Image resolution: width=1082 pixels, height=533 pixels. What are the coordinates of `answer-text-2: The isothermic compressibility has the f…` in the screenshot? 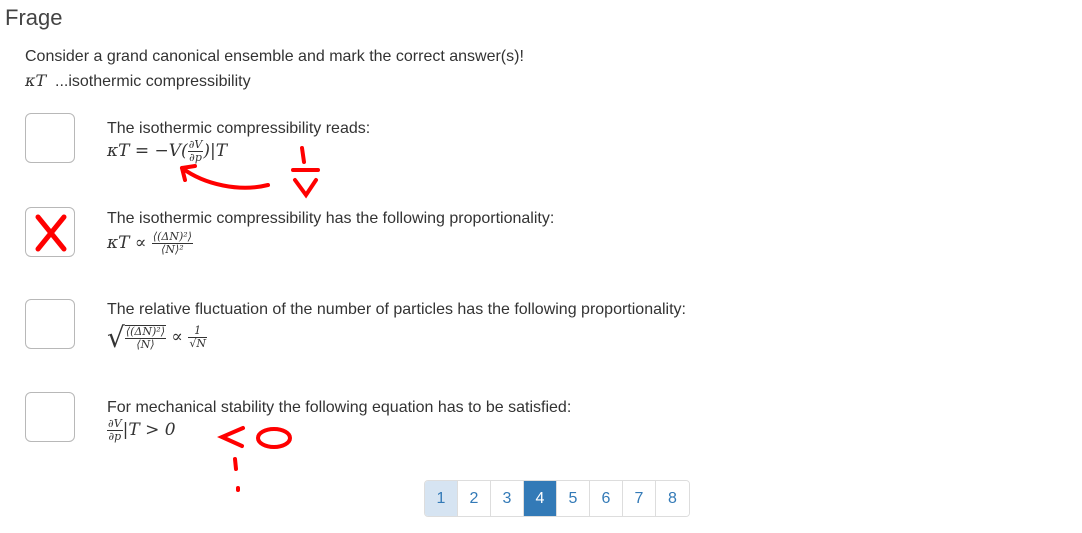 It's located at (331, 218).